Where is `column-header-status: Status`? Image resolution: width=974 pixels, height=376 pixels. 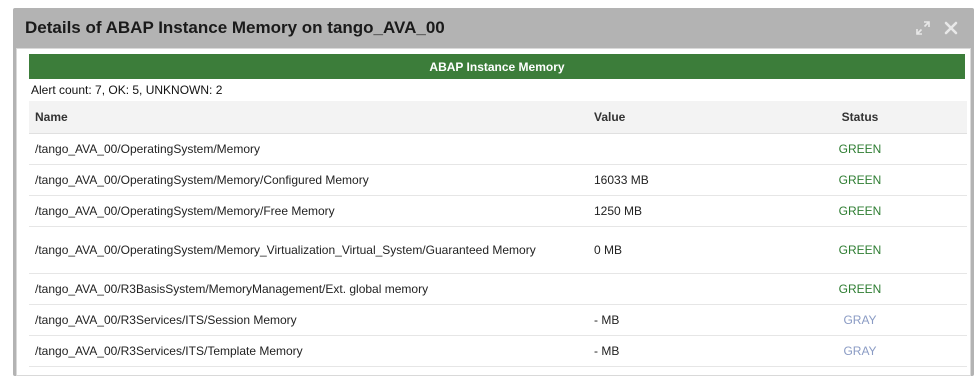 column-header-status: Status is located at coordinates (860, 117).